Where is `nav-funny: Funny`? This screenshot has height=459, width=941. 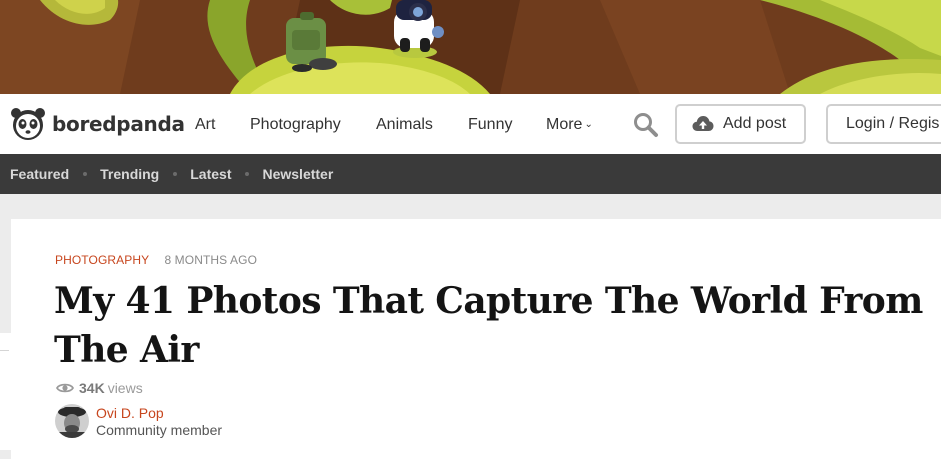
nav-funny: Funny is located at coordinates (490, 124).